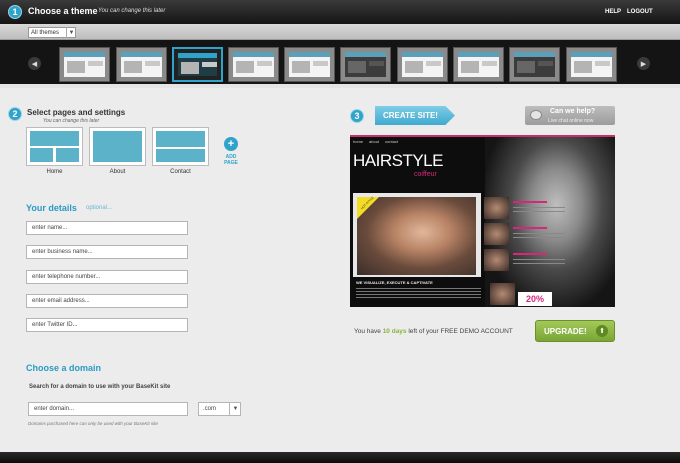 The height and width of the screenshot is (463, 680). Describe the element at coordinates (15, 12) in the screenshot. I see `step-1-badge: 1` at that location.